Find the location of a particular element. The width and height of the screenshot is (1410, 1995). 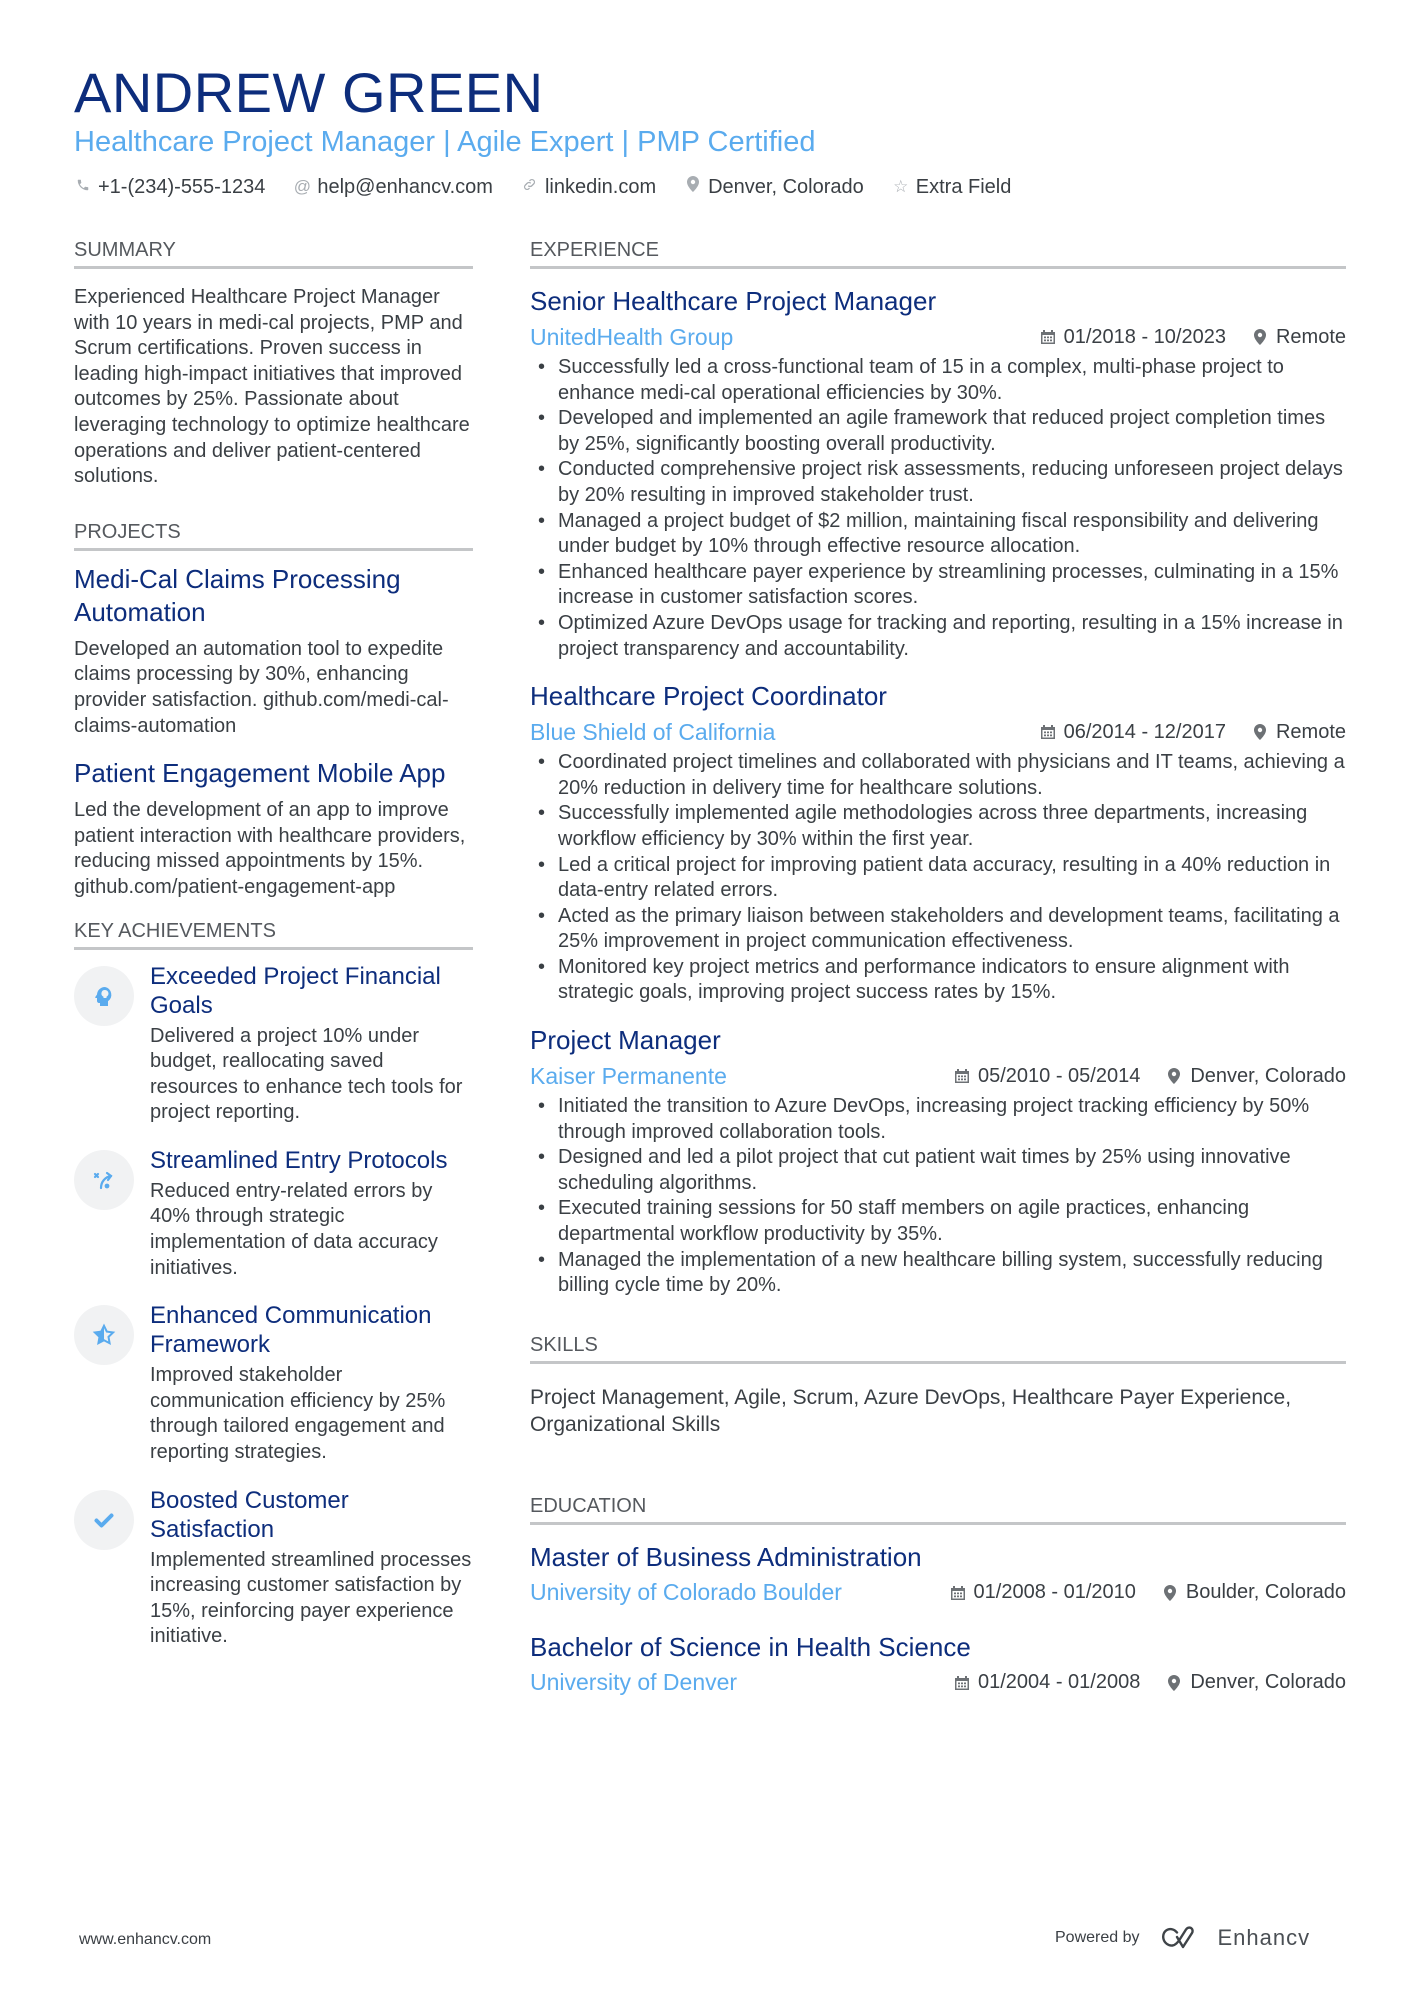

brand-name: Enhancv is located at coordinates (1264, 1937).